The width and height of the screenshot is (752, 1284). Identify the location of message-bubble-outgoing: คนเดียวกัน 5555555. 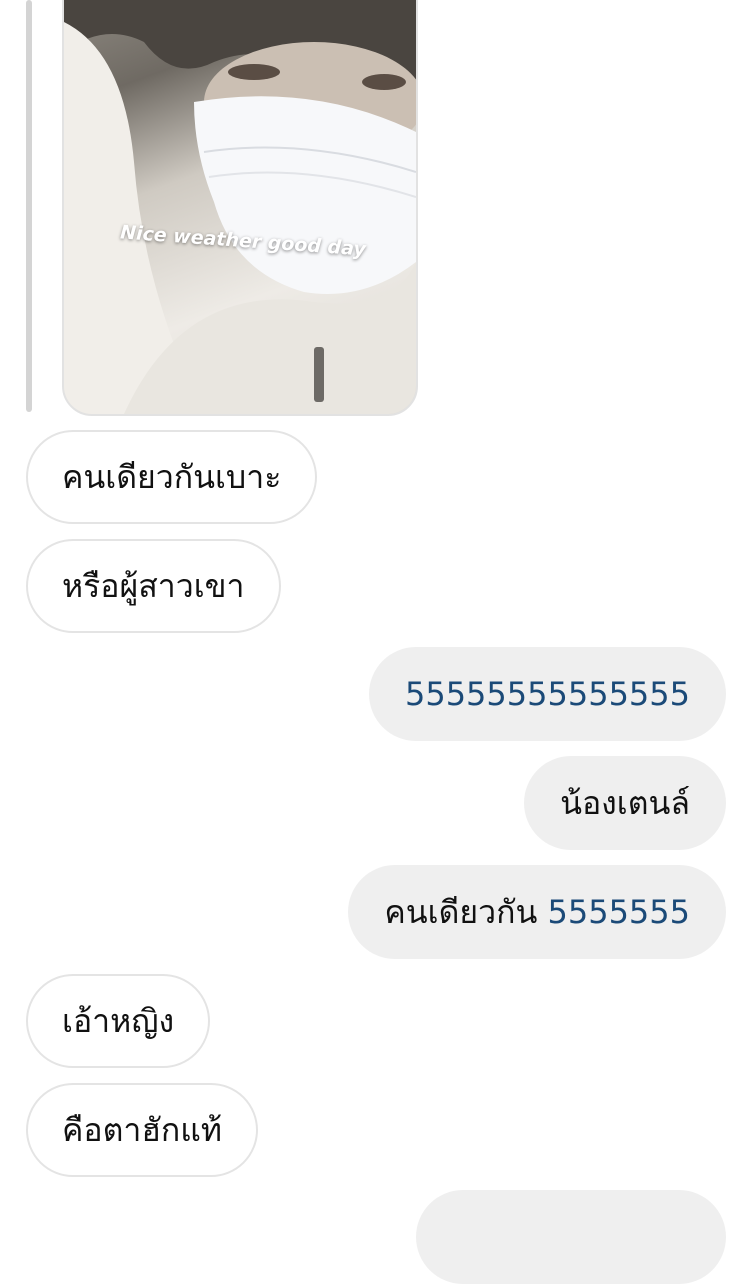
(537, 912).